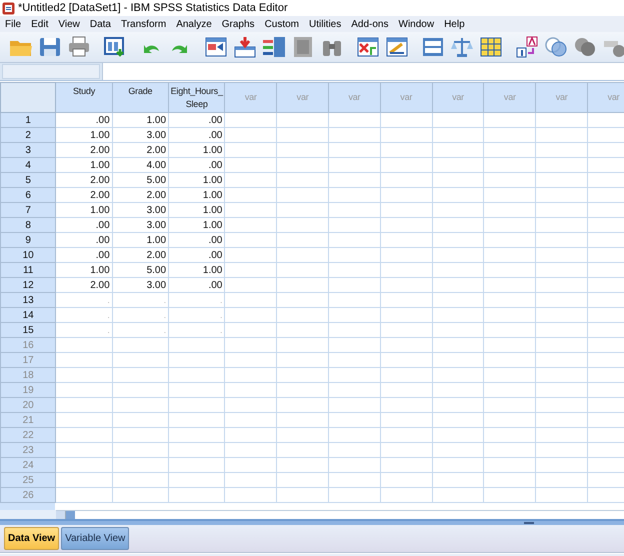  Describe the element at coordinates (146, 24) in the screenshot. I see `menu-item: Transform` at that location.